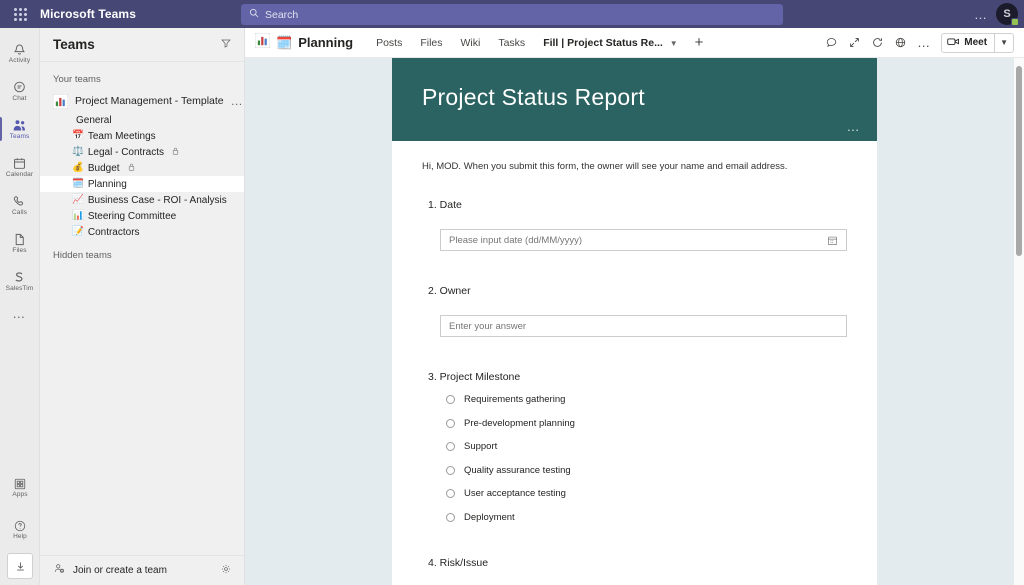 Image resolution: width=1024 pixels, height=585 pixels. Describe the element at coordinates (643, 326) in the screenshot. I see `owner-input: Enter your answer` at that location.